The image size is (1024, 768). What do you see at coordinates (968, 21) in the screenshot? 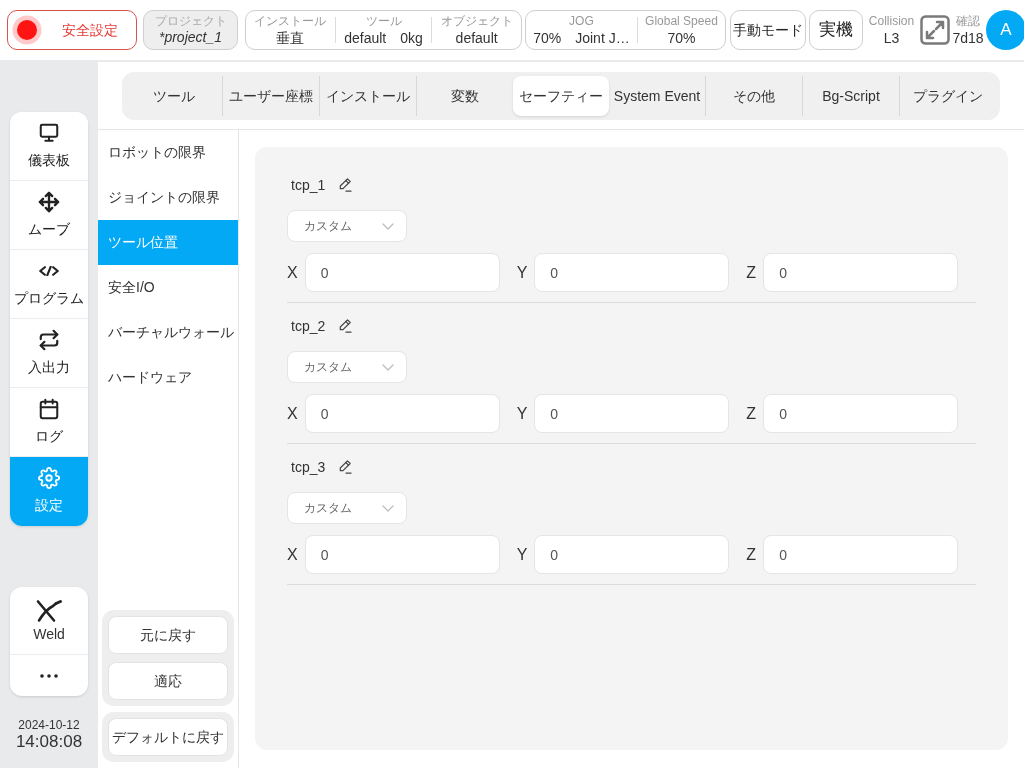
I see `confirm-label: 確認` at bounding box center [968, 21].